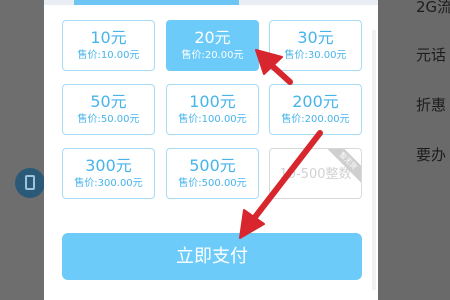 The image size is (450, 300). What do you see at coordinates (431, 55) in the screenshot?
I see `background-text: 元话` at bounding box center [431, 55].